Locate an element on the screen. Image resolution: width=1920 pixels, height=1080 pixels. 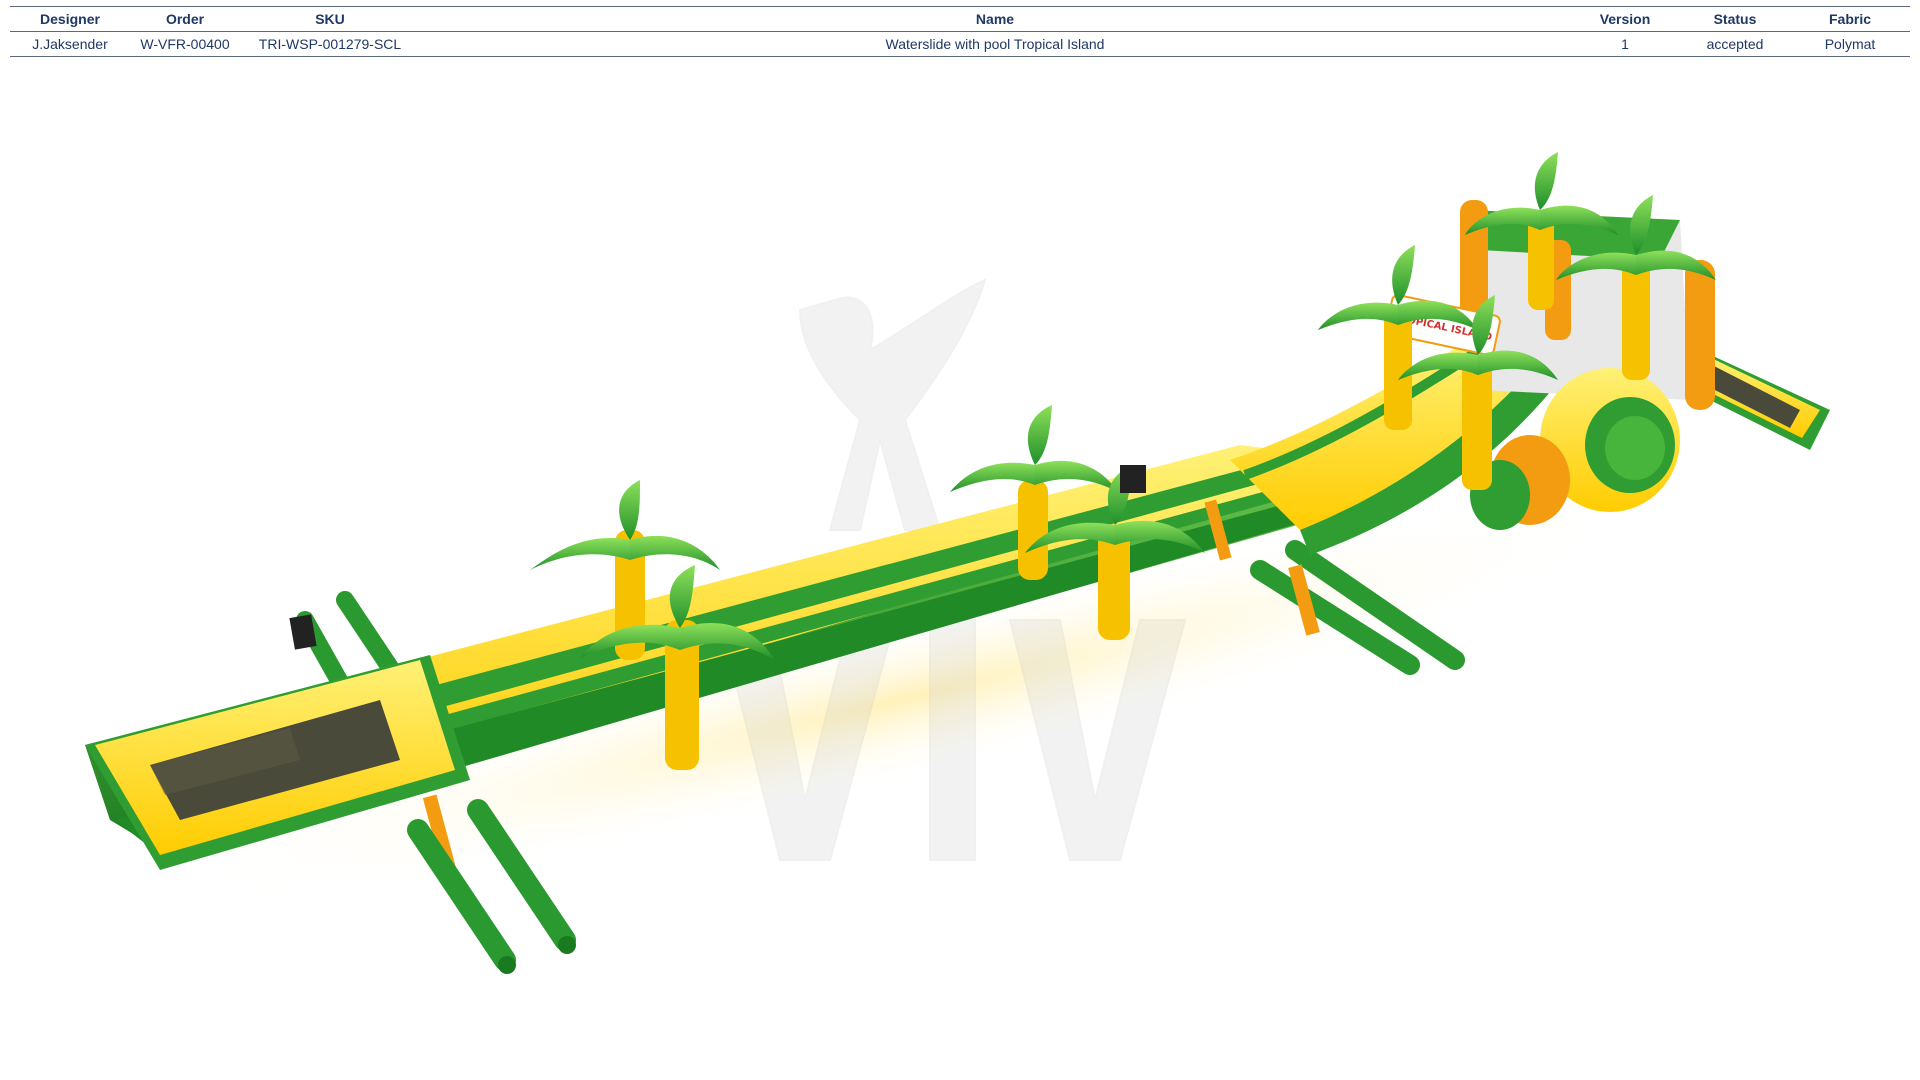
header-order: Order is located at coordinates (185, 19).